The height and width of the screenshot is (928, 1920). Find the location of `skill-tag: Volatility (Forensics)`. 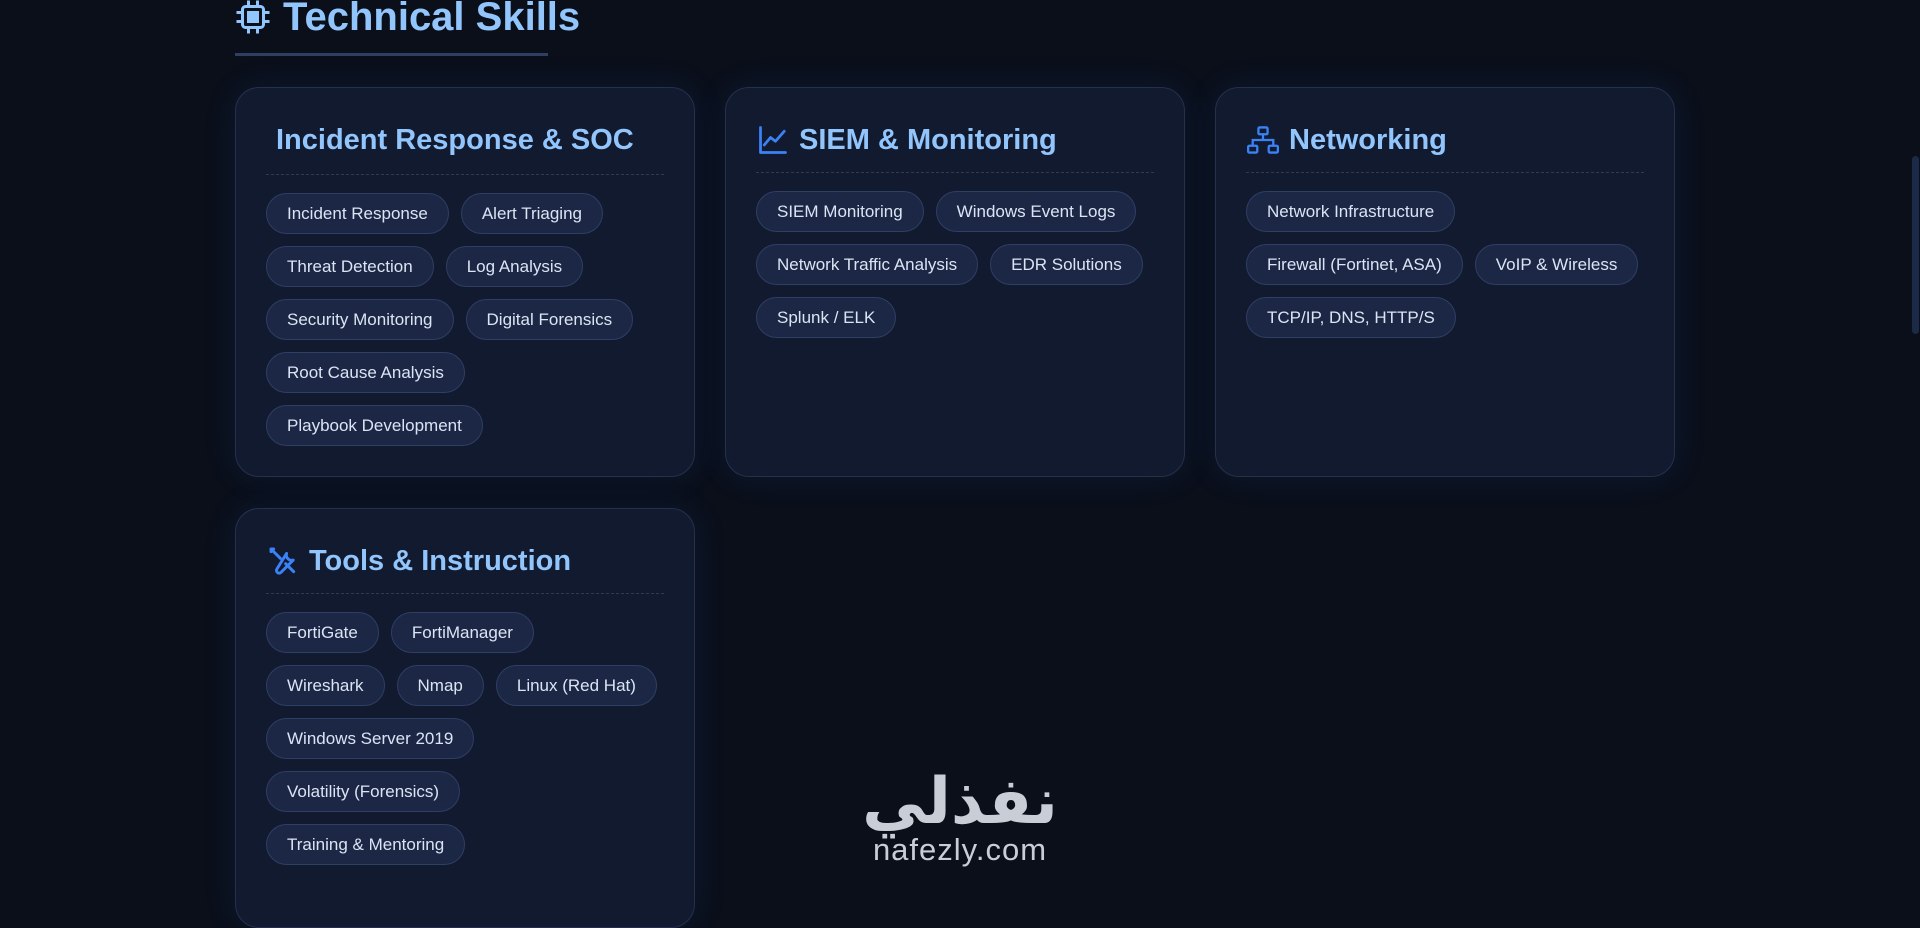

skill-tag: Volatility (Forensics) is located at coordinates (363, 791).